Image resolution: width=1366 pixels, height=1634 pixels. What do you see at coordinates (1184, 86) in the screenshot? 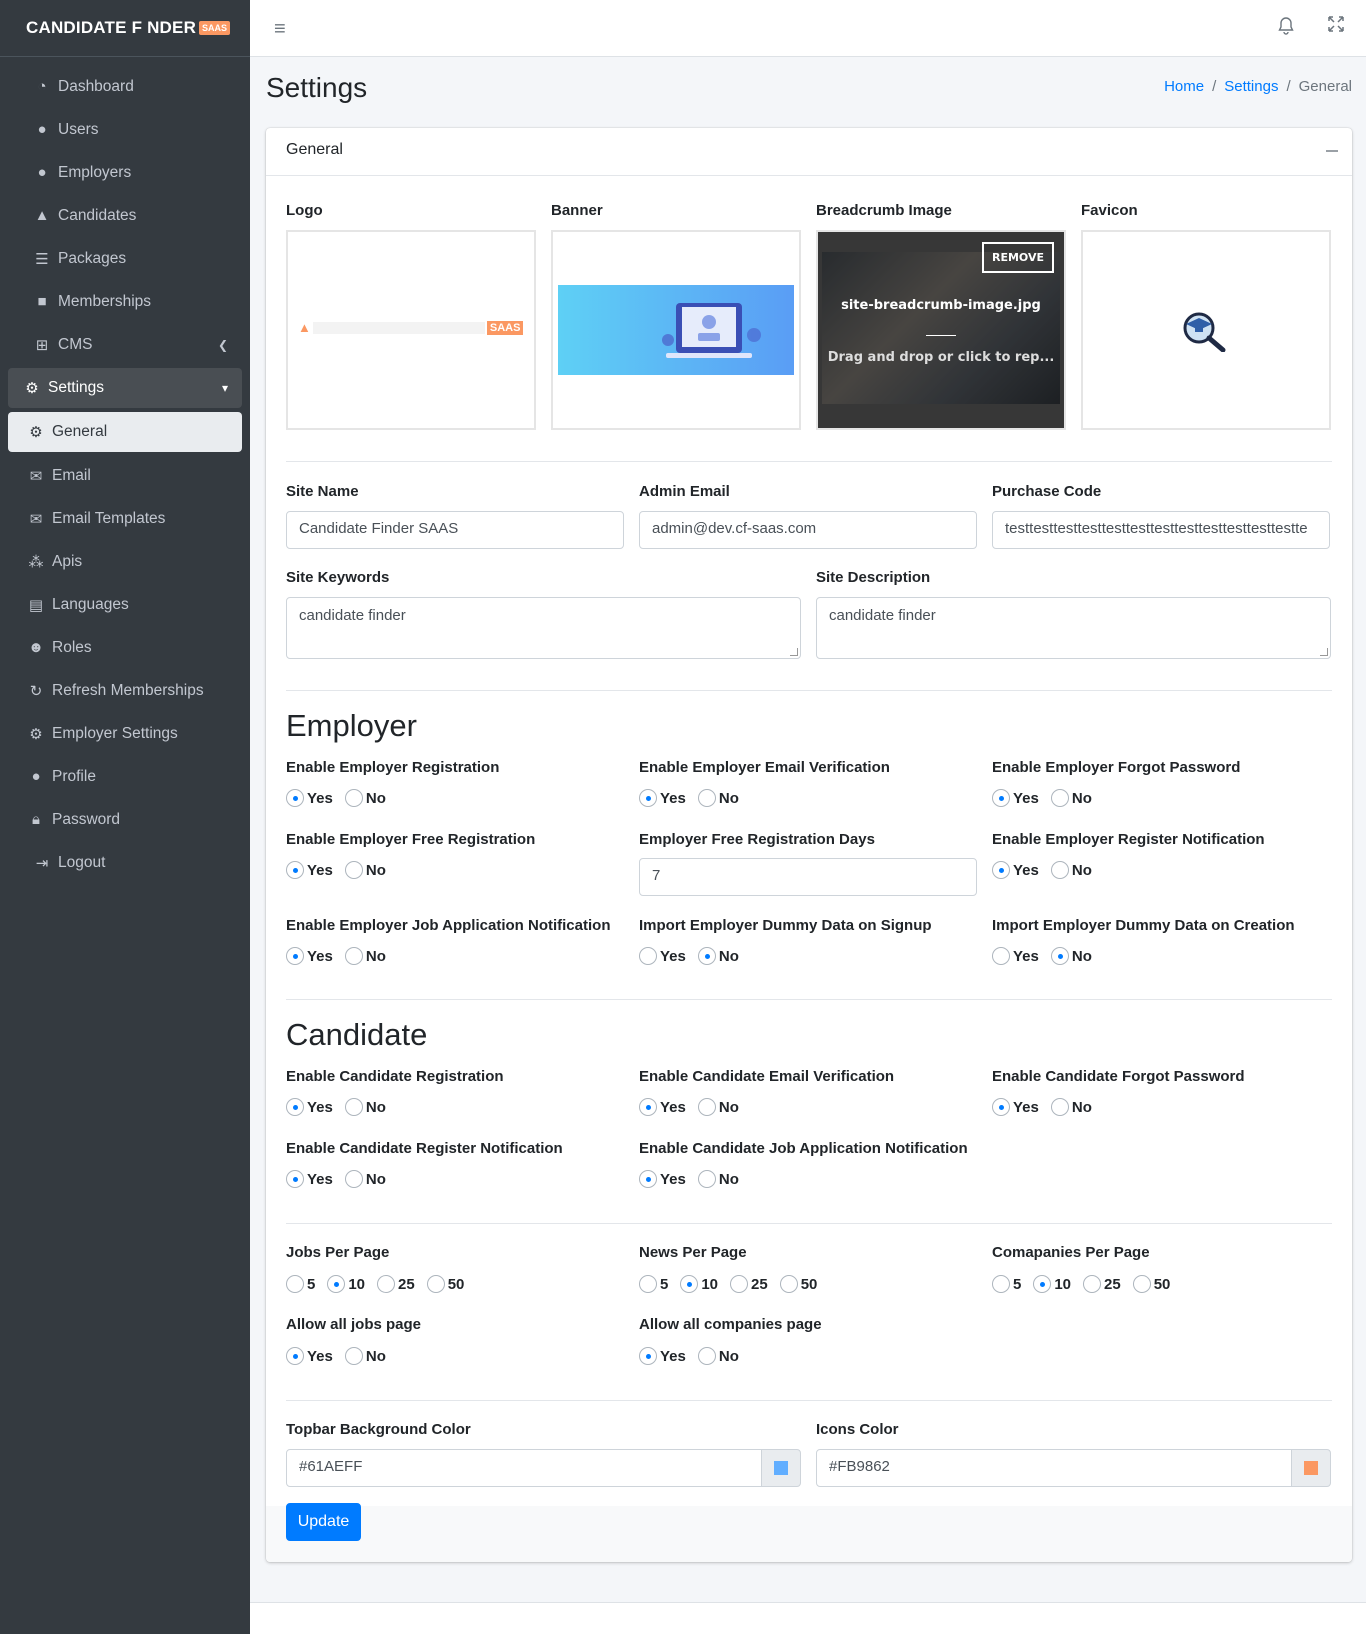
I see `breadcrumb-home: Home` at bounding box center [1184, 86].